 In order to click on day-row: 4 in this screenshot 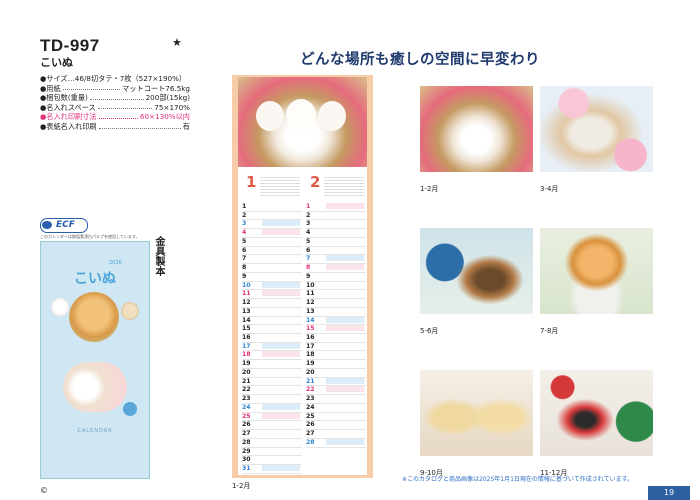, I will do `click(336, 233)`.